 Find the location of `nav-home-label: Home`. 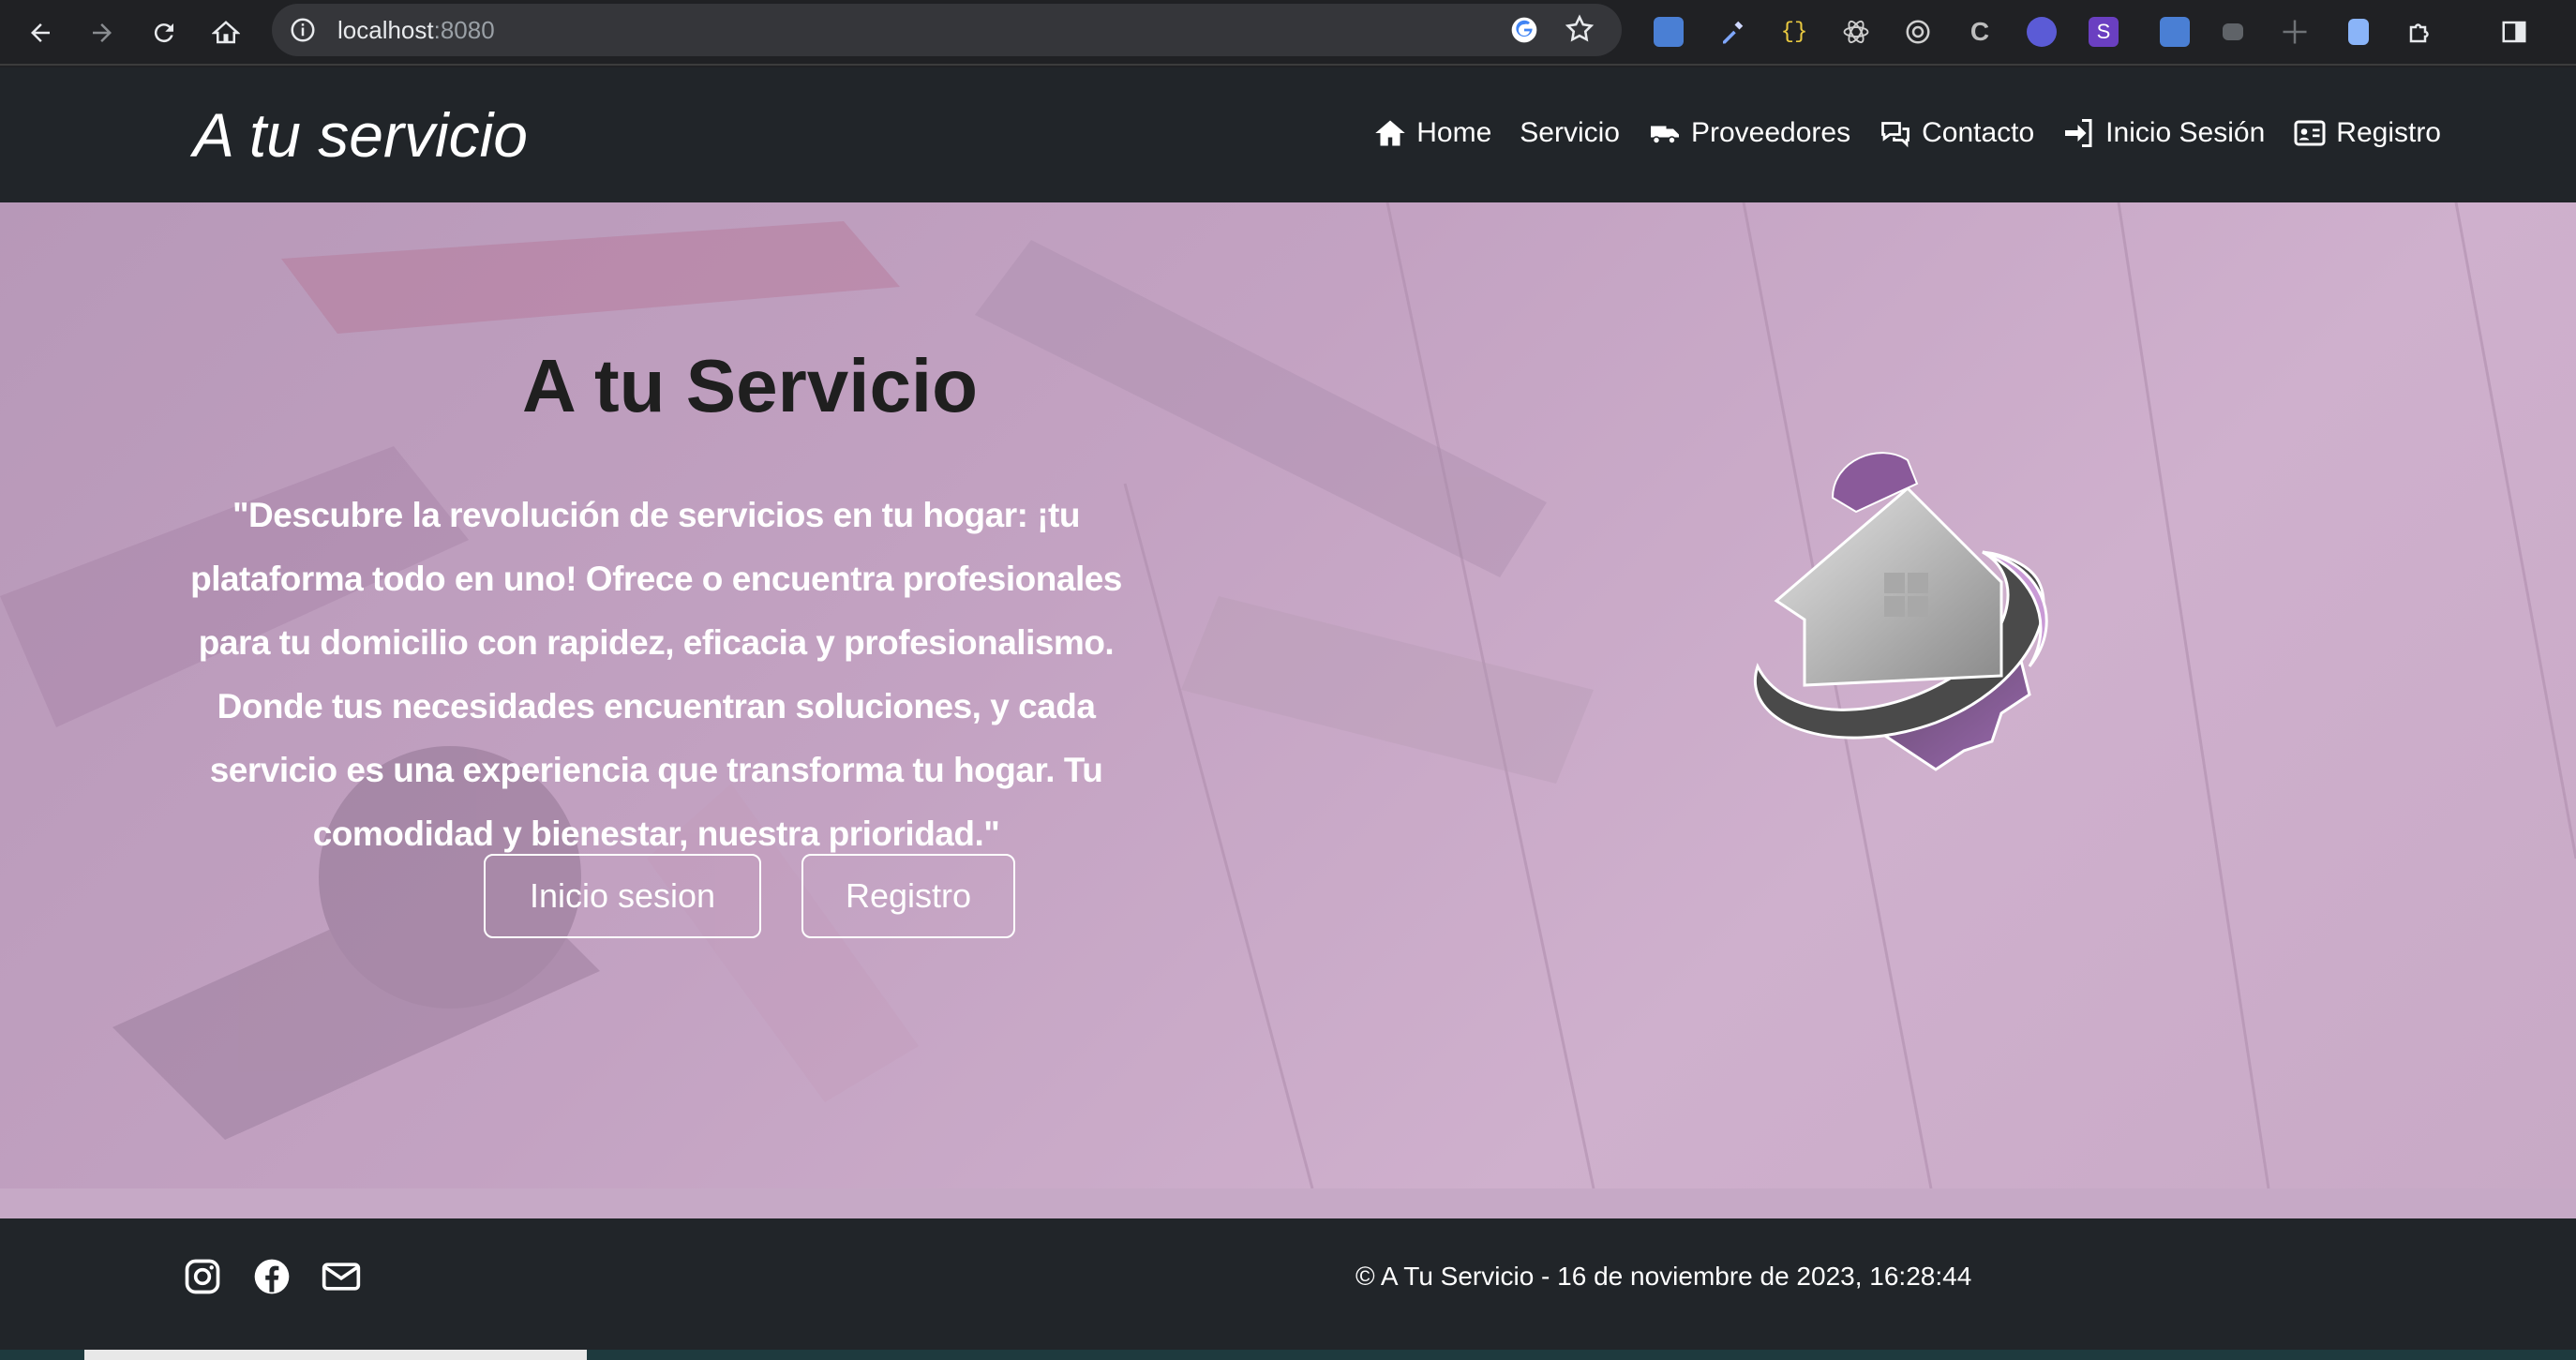

nav-home-label: Home is located at coordinates (1454, 132).